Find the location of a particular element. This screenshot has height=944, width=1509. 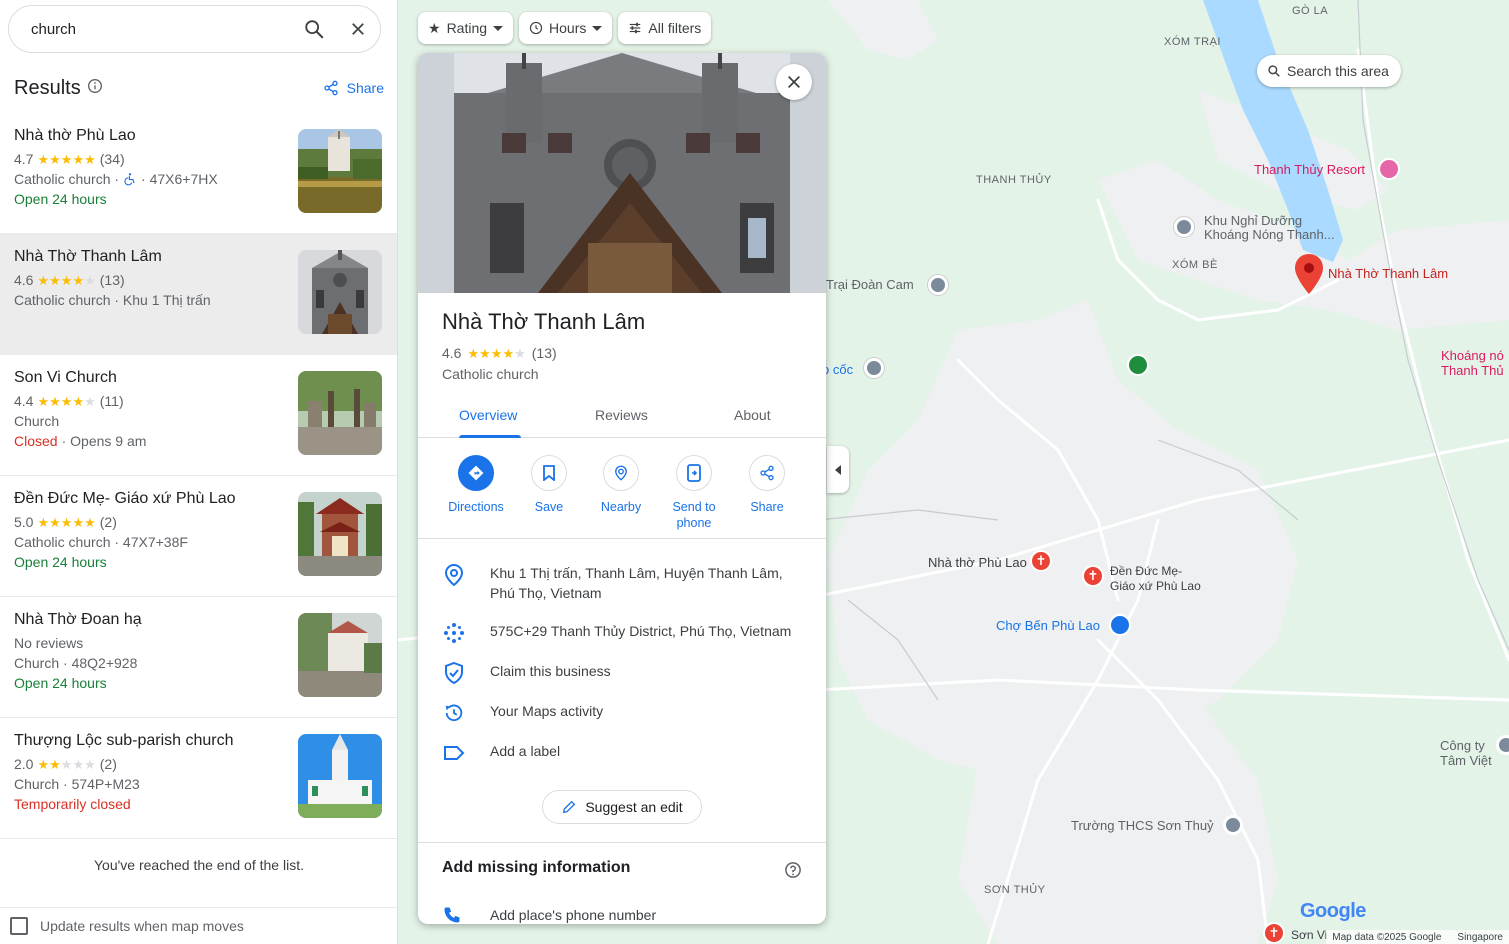

update-checkbox is located at coordinates (19, 926).